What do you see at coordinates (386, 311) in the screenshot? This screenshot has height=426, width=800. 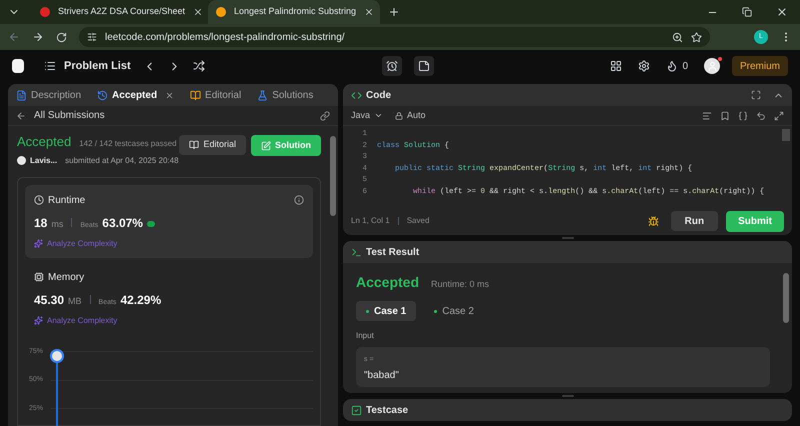 I see `case-tab: Case 1` at bounding box center [386, 311].